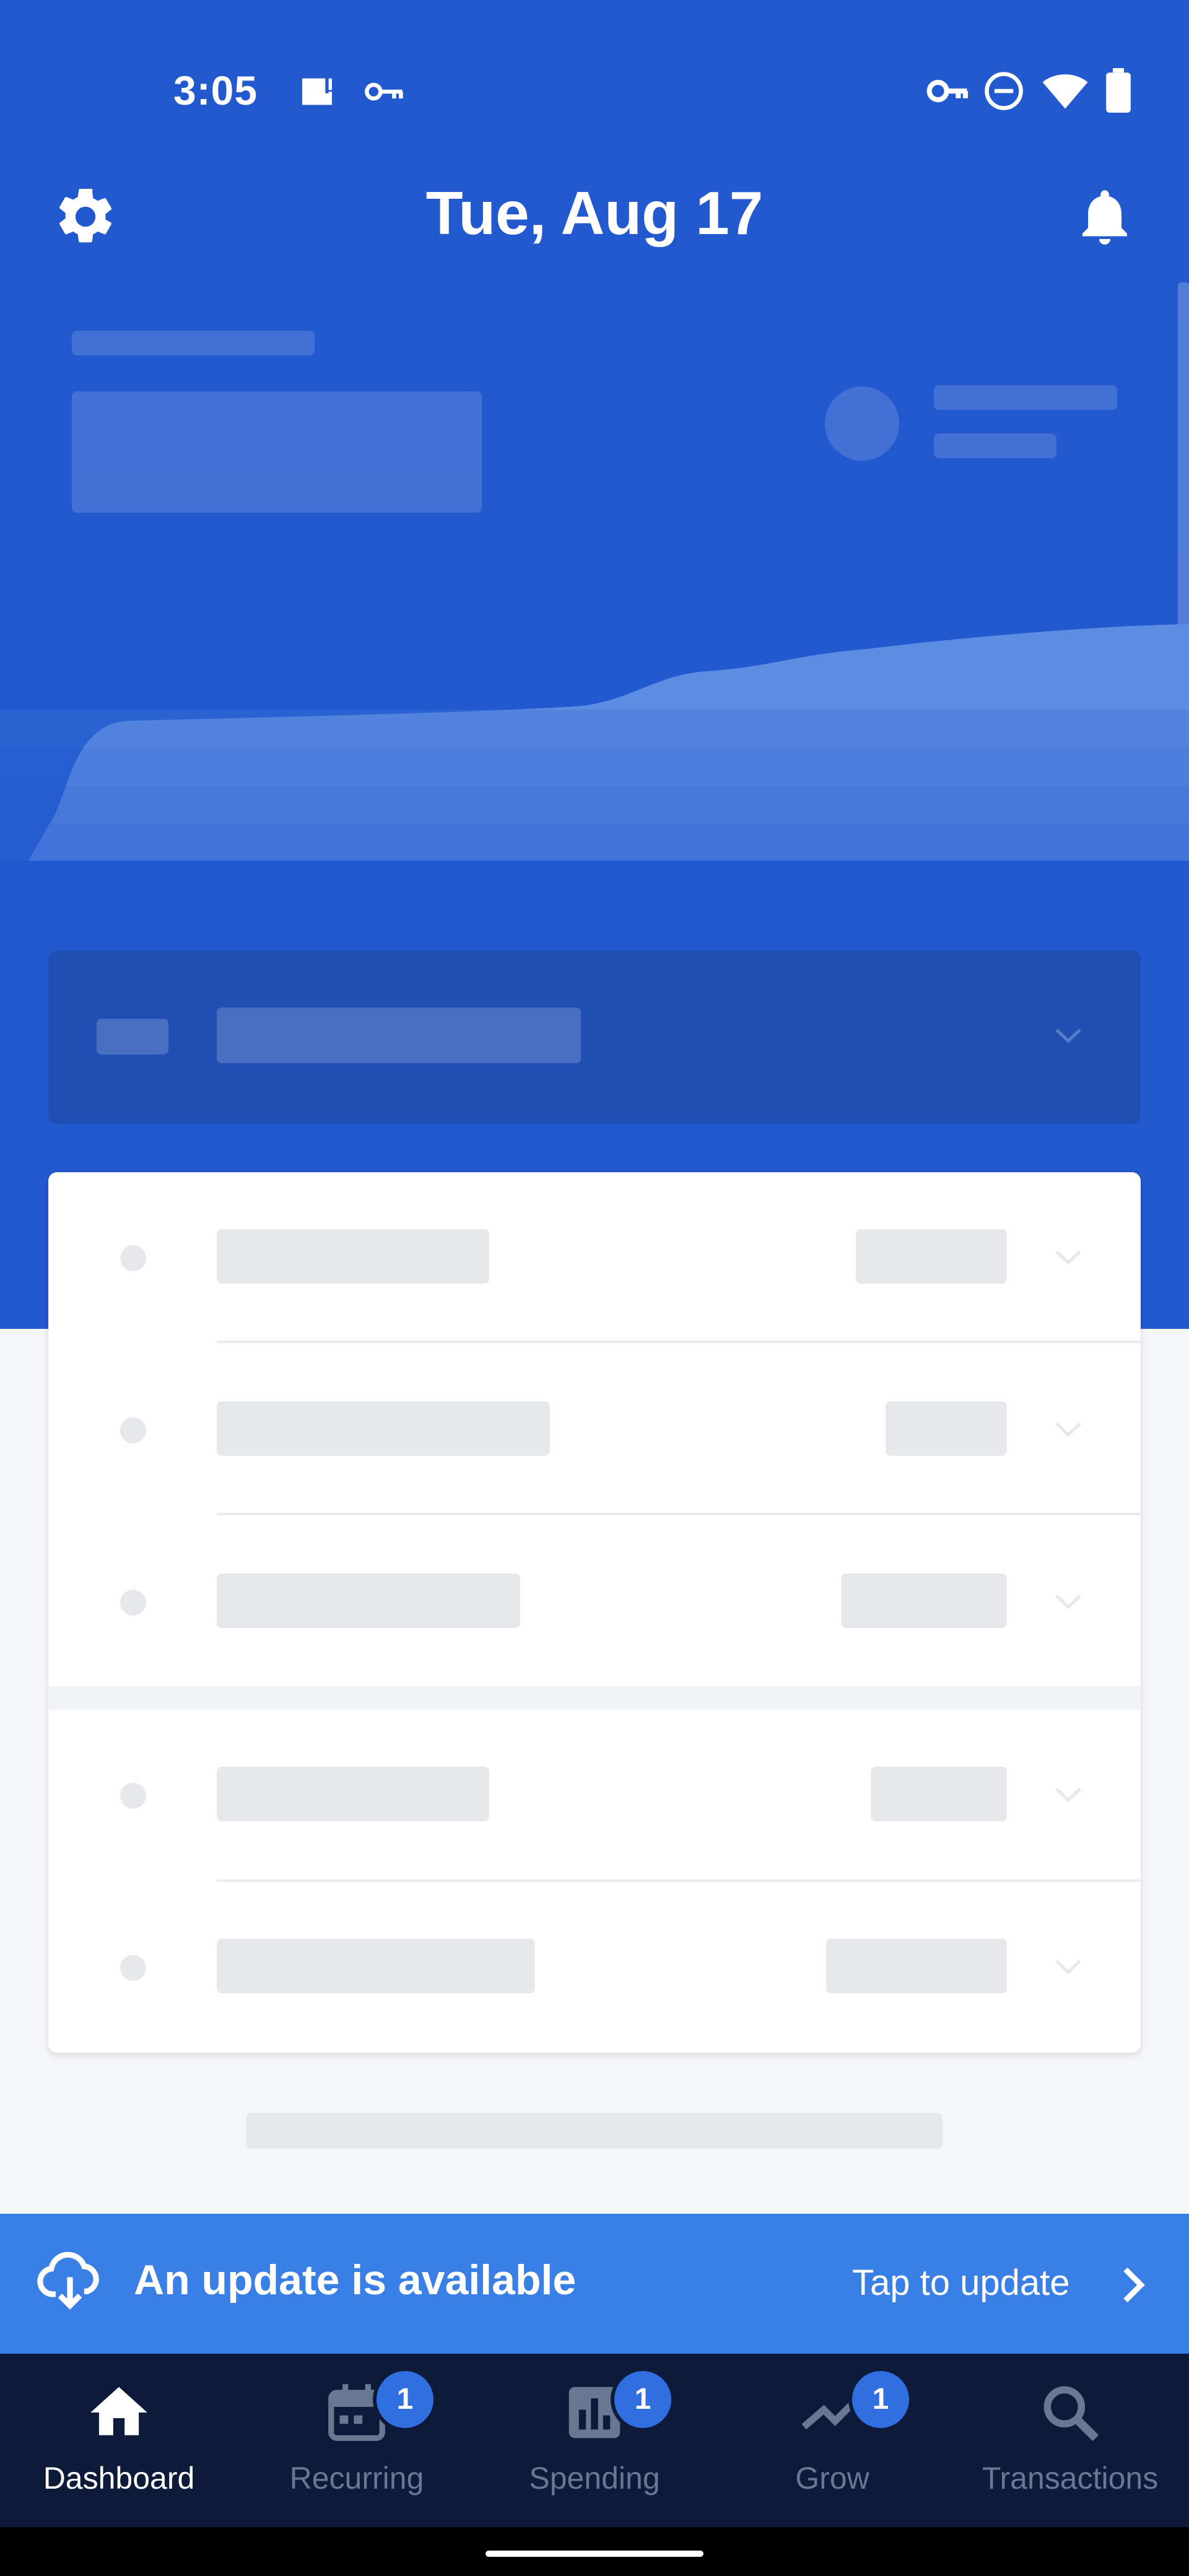 The height and width of the screenshot is (2576, 1189). I want to click on home-gesture-pill, so click(594, 2554).